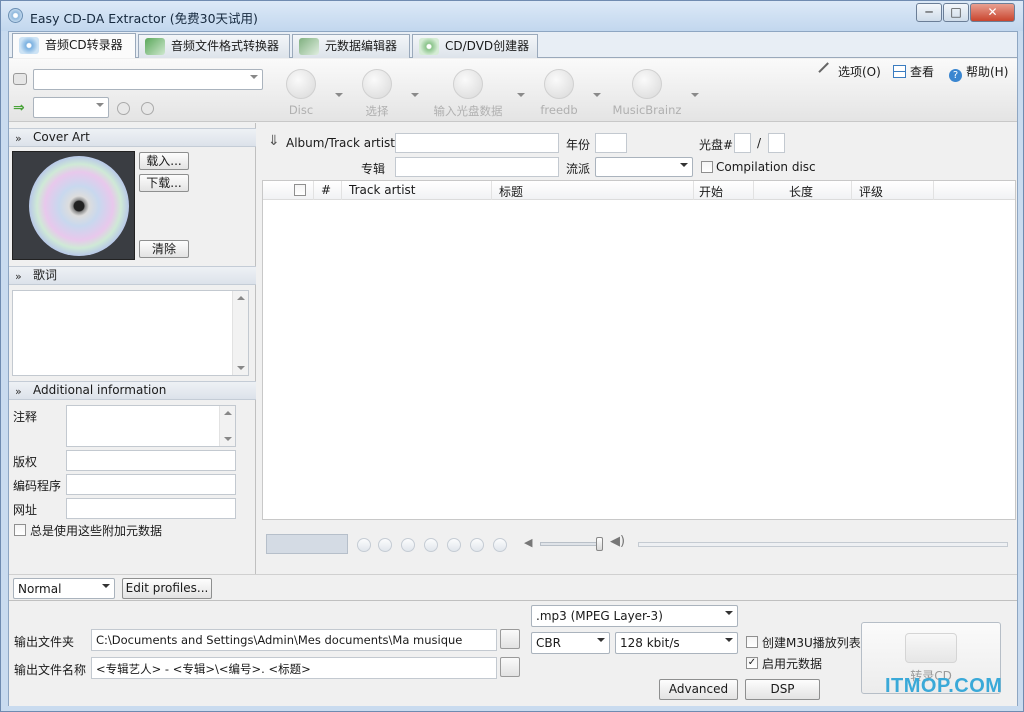 This screenshot has width=1024, height=712. What do you see at coordinates (415, 95) in the screenshot?
I see `select-dropdown-arrow` at bounding box center [415, 95].